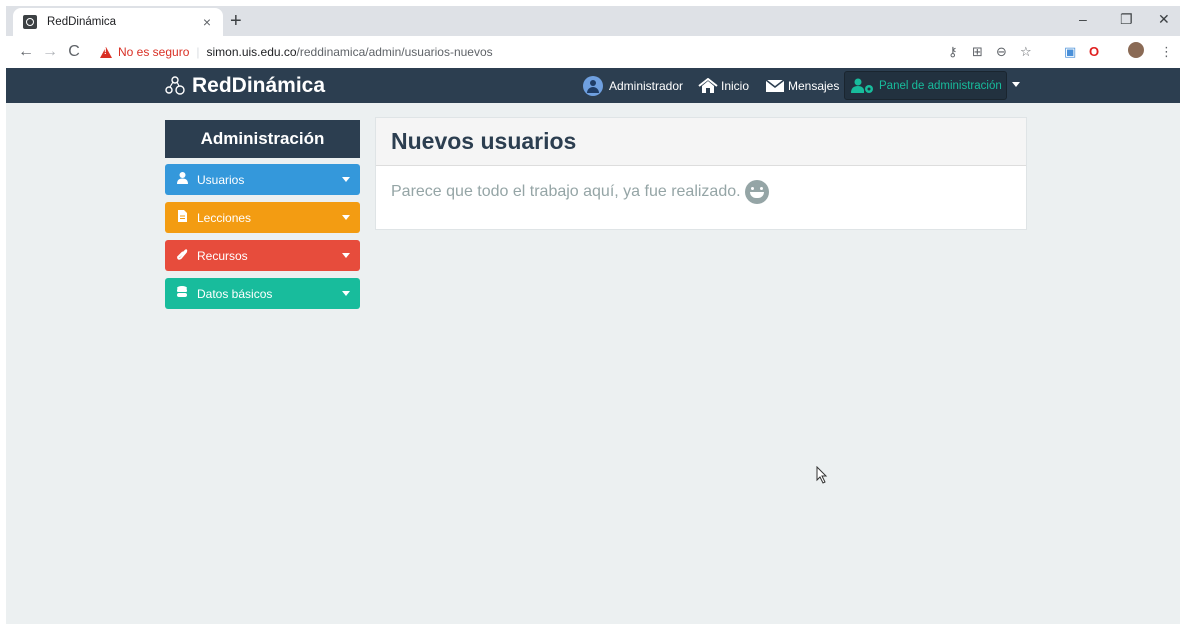 The height and width of the screenshot is (628, 1186). What do you see at coordinates (646, 85) in the screenshot?
I see `nav-user-label: Administrador` at bounding box center [646, 85].